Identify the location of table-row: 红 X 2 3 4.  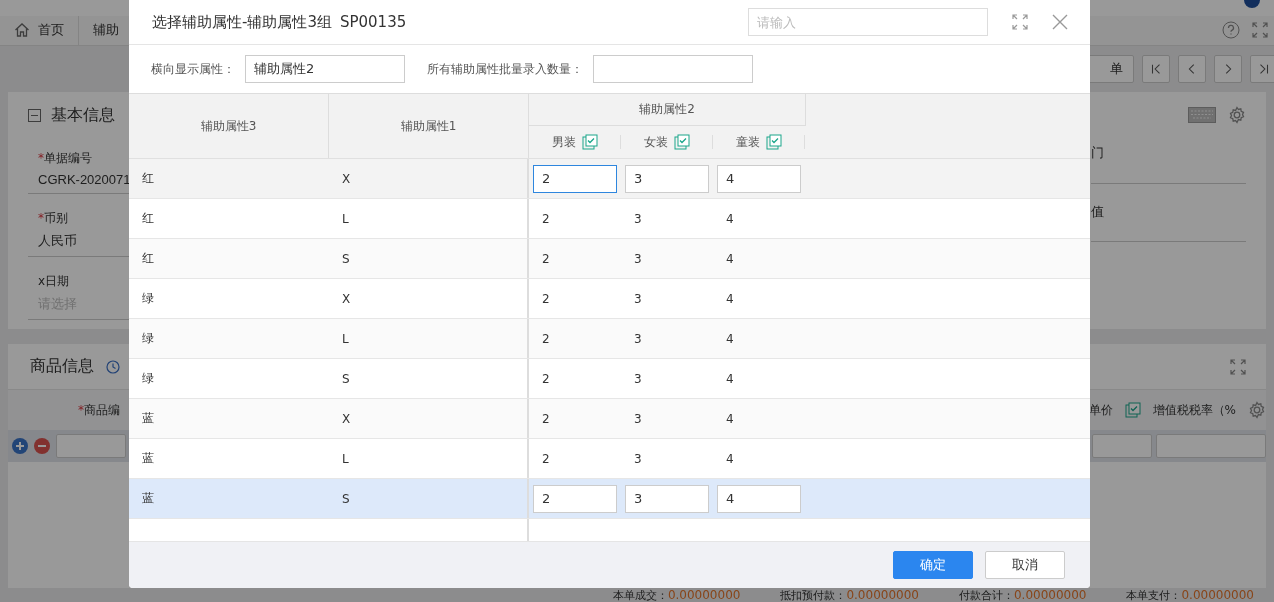
(609, 179).